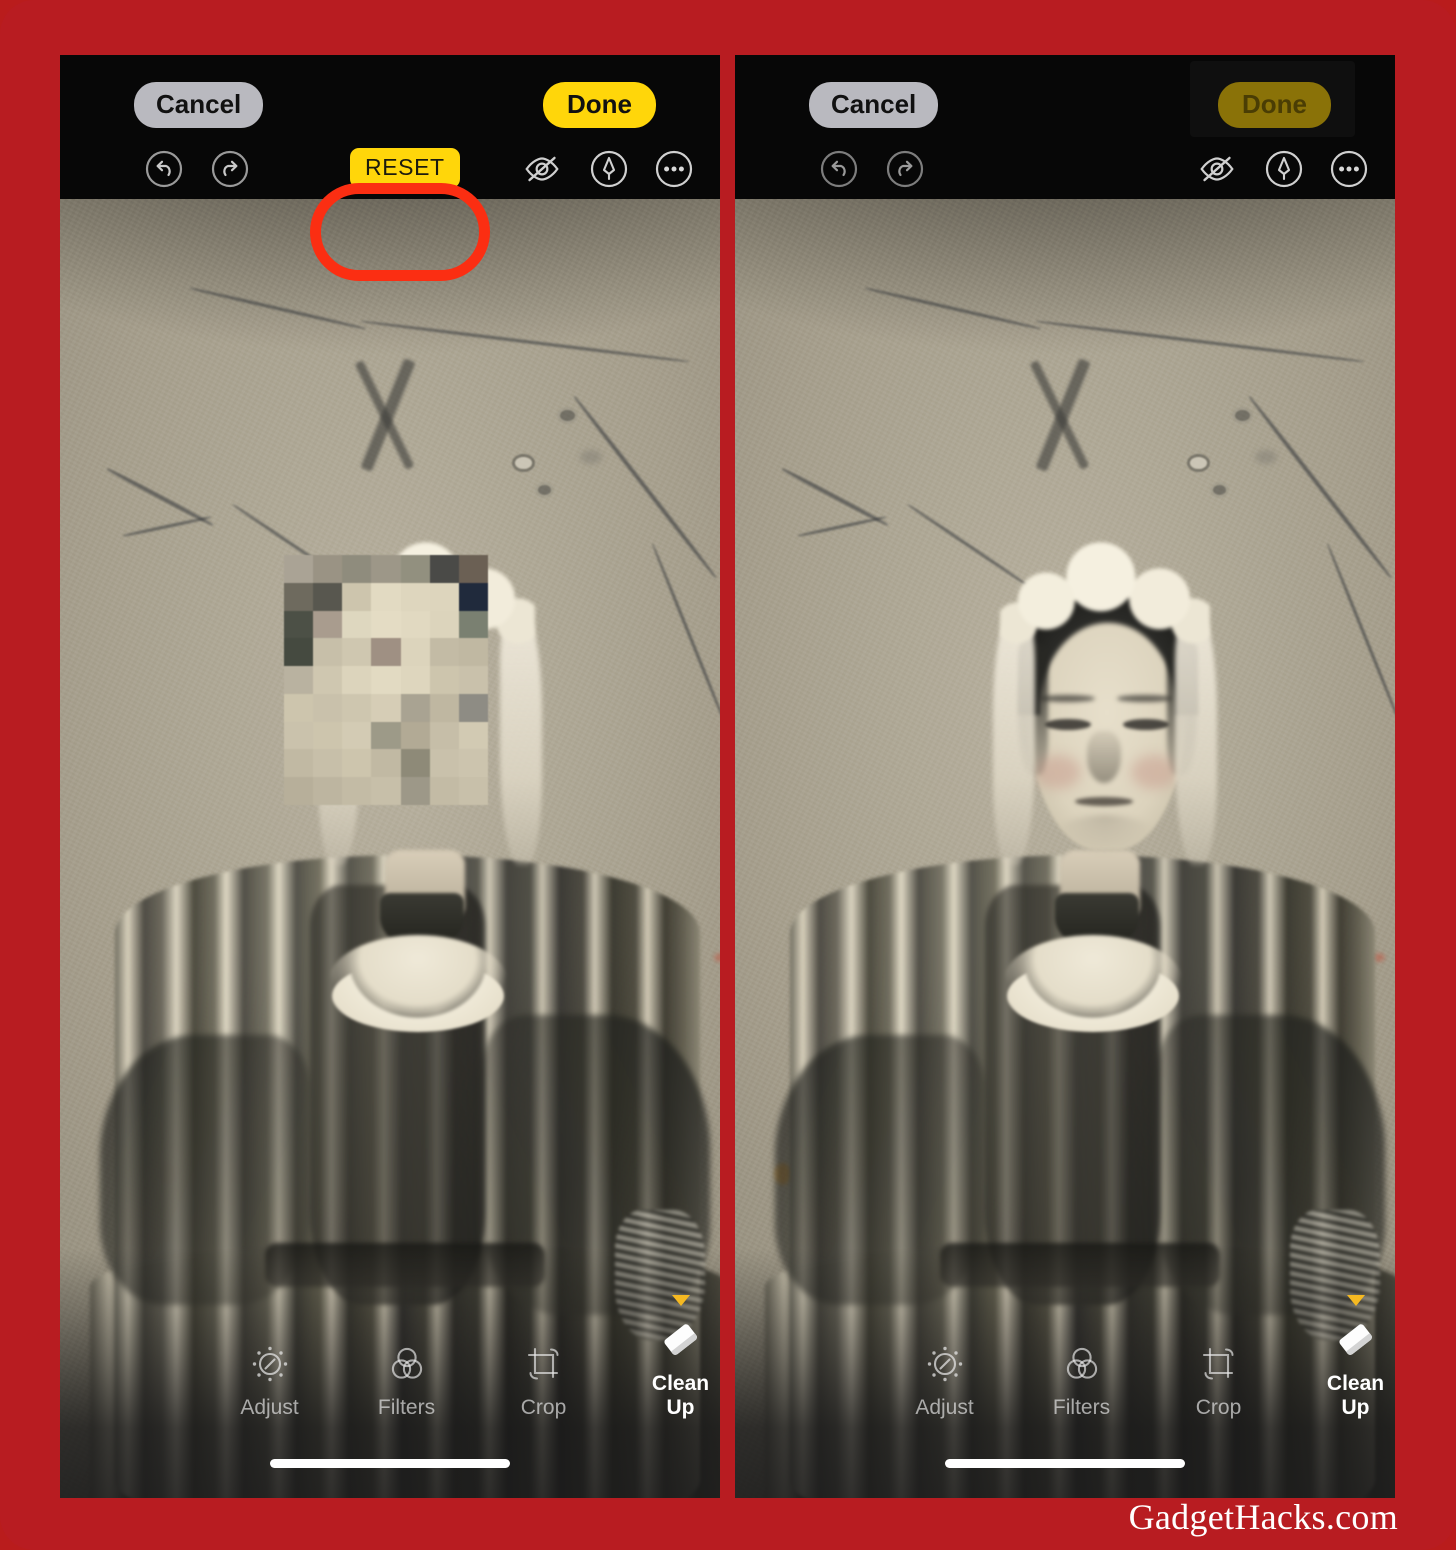 This screenshot has height=1550, width=1456. I want to click on mouth, so click(1104, 801).